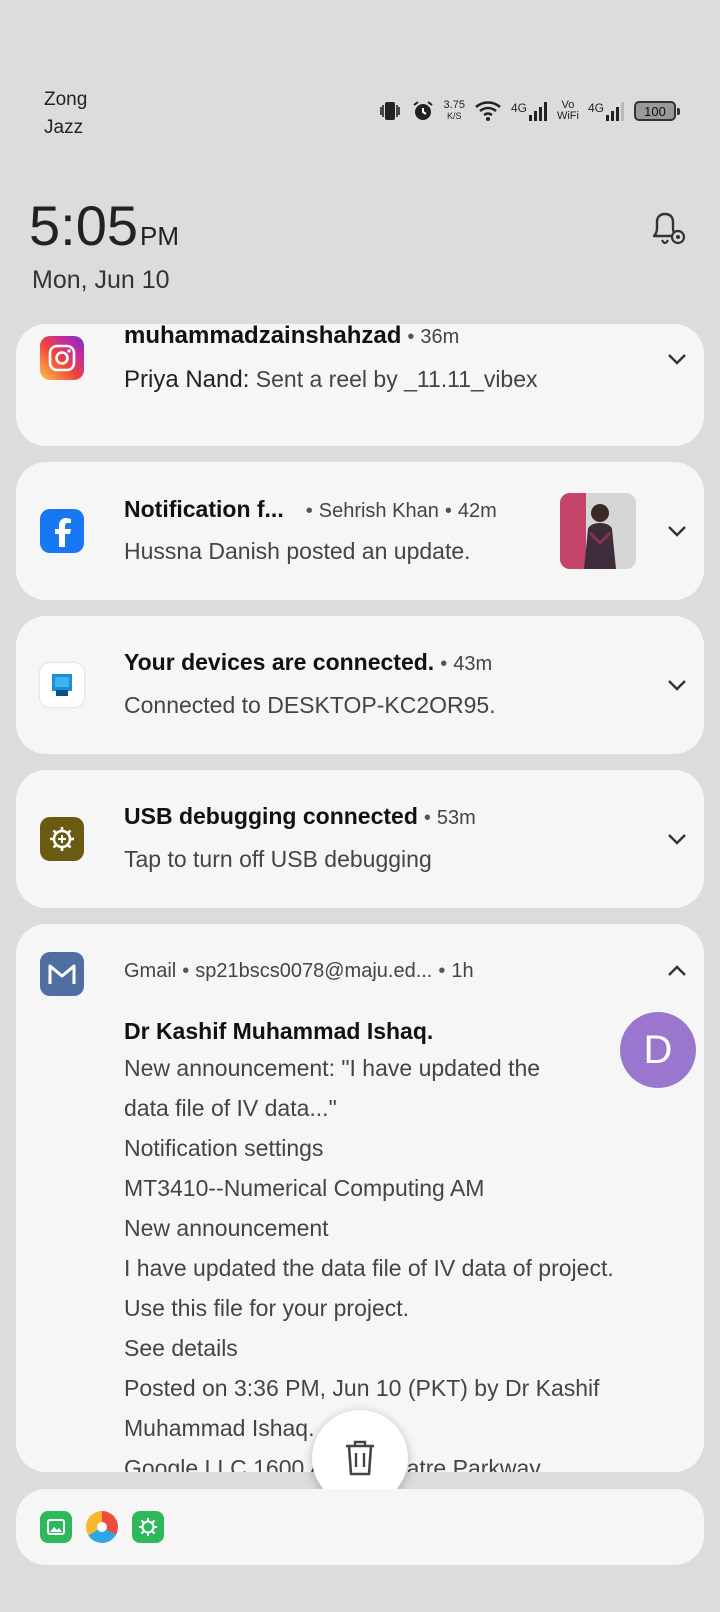 This screenshot has height=1612, width=720. I want to click on status-icons: 3.75 K/S 4G Vo WiFi 4G 100, so click(529, 111).